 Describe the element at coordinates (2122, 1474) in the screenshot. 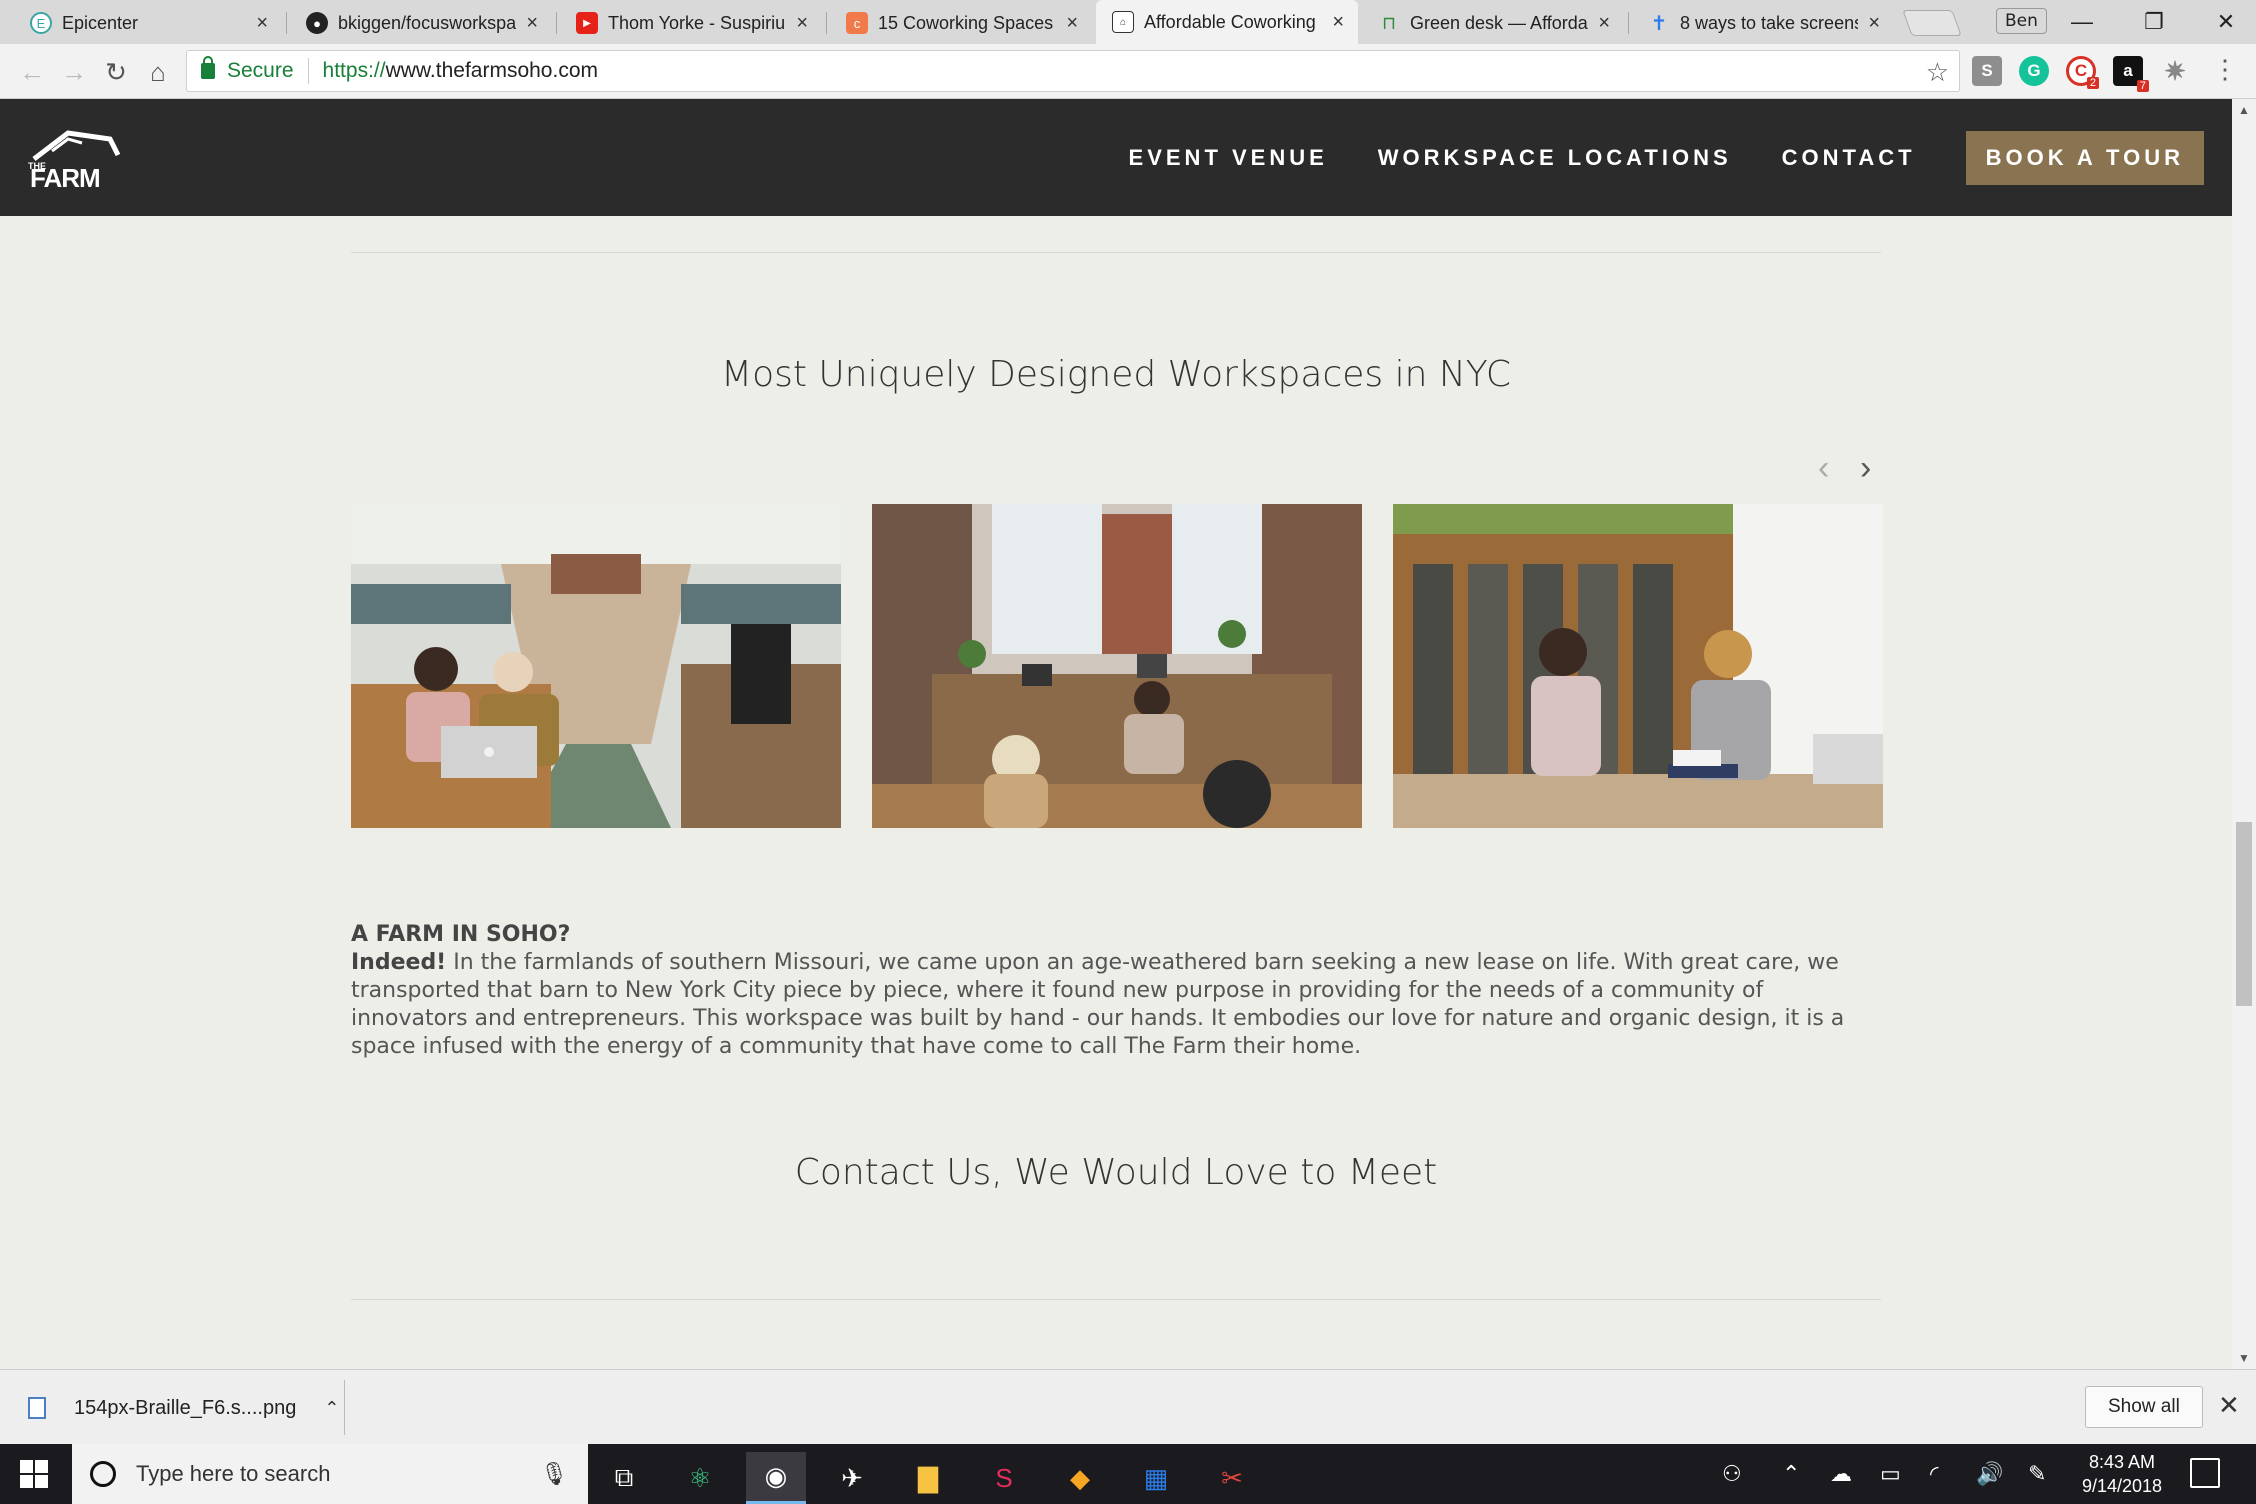

I see `system-clock: 8:43 AM 9/14/2018` at that location.